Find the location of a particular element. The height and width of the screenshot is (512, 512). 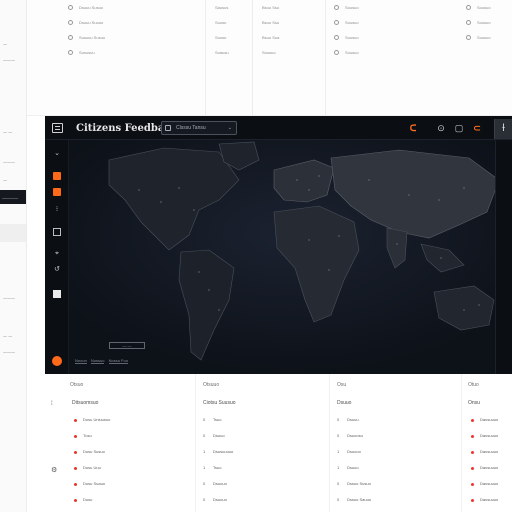

column-header: Otsuuo is located at coordinates (211, 385).